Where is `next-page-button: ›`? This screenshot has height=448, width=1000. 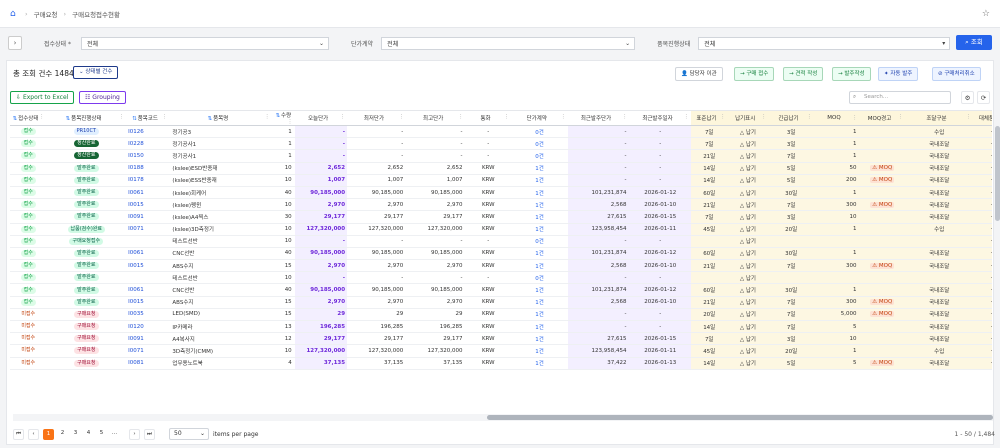 next-page-button: › is located at coordinates (134, 434).